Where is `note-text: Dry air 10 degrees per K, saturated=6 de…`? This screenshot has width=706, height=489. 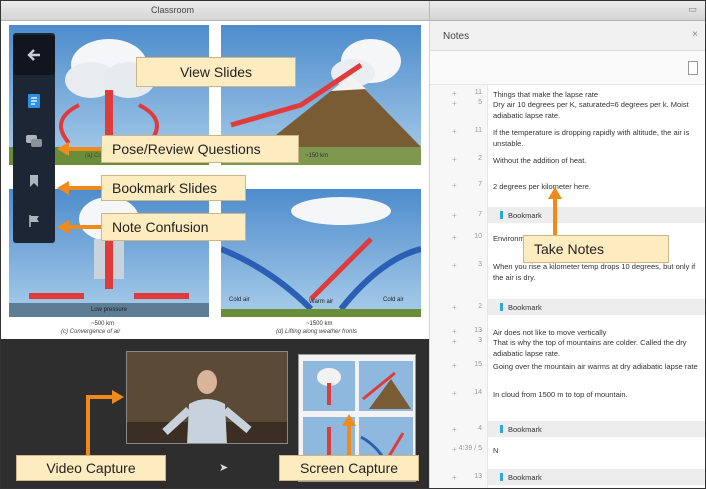 note-text: Dry air 10 degrees per K, saturated=6 de… is located at coordinates (591, 110).